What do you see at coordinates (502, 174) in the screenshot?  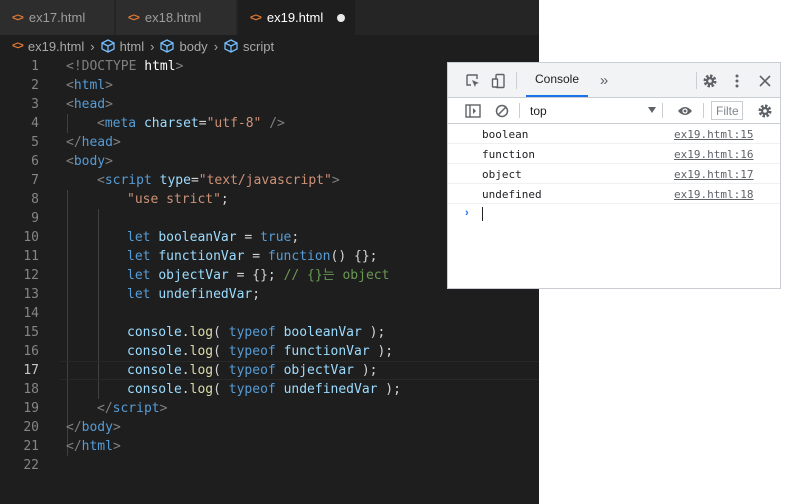 I see `console-message-text: object` at bounding box center [502, 174].